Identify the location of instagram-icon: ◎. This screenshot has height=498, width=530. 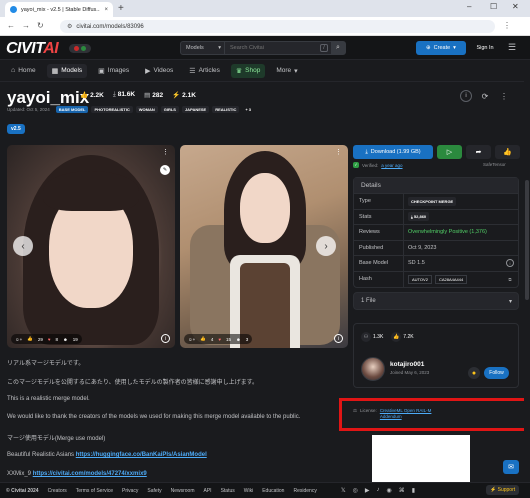
(355, 490).